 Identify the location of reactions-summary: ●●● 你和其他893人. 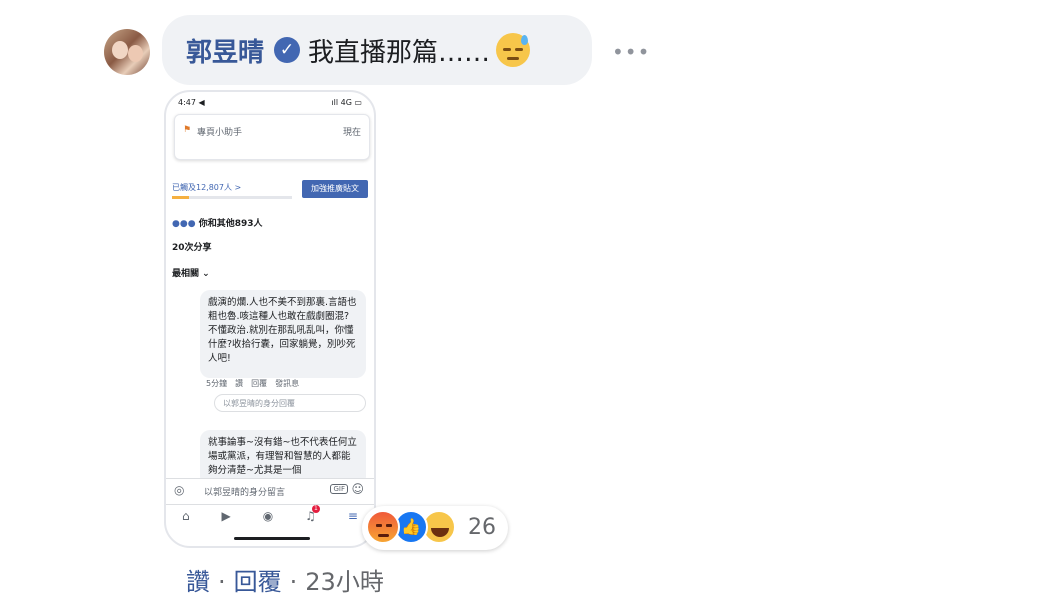
(217, 222).